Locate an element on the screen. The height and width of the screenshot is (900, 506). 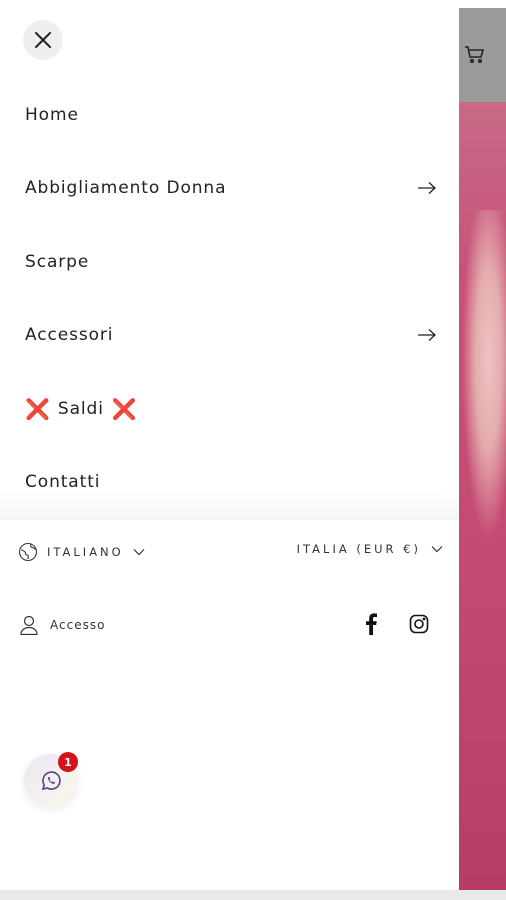
language-label: ITALIANO is located at coordinates (85, 552).